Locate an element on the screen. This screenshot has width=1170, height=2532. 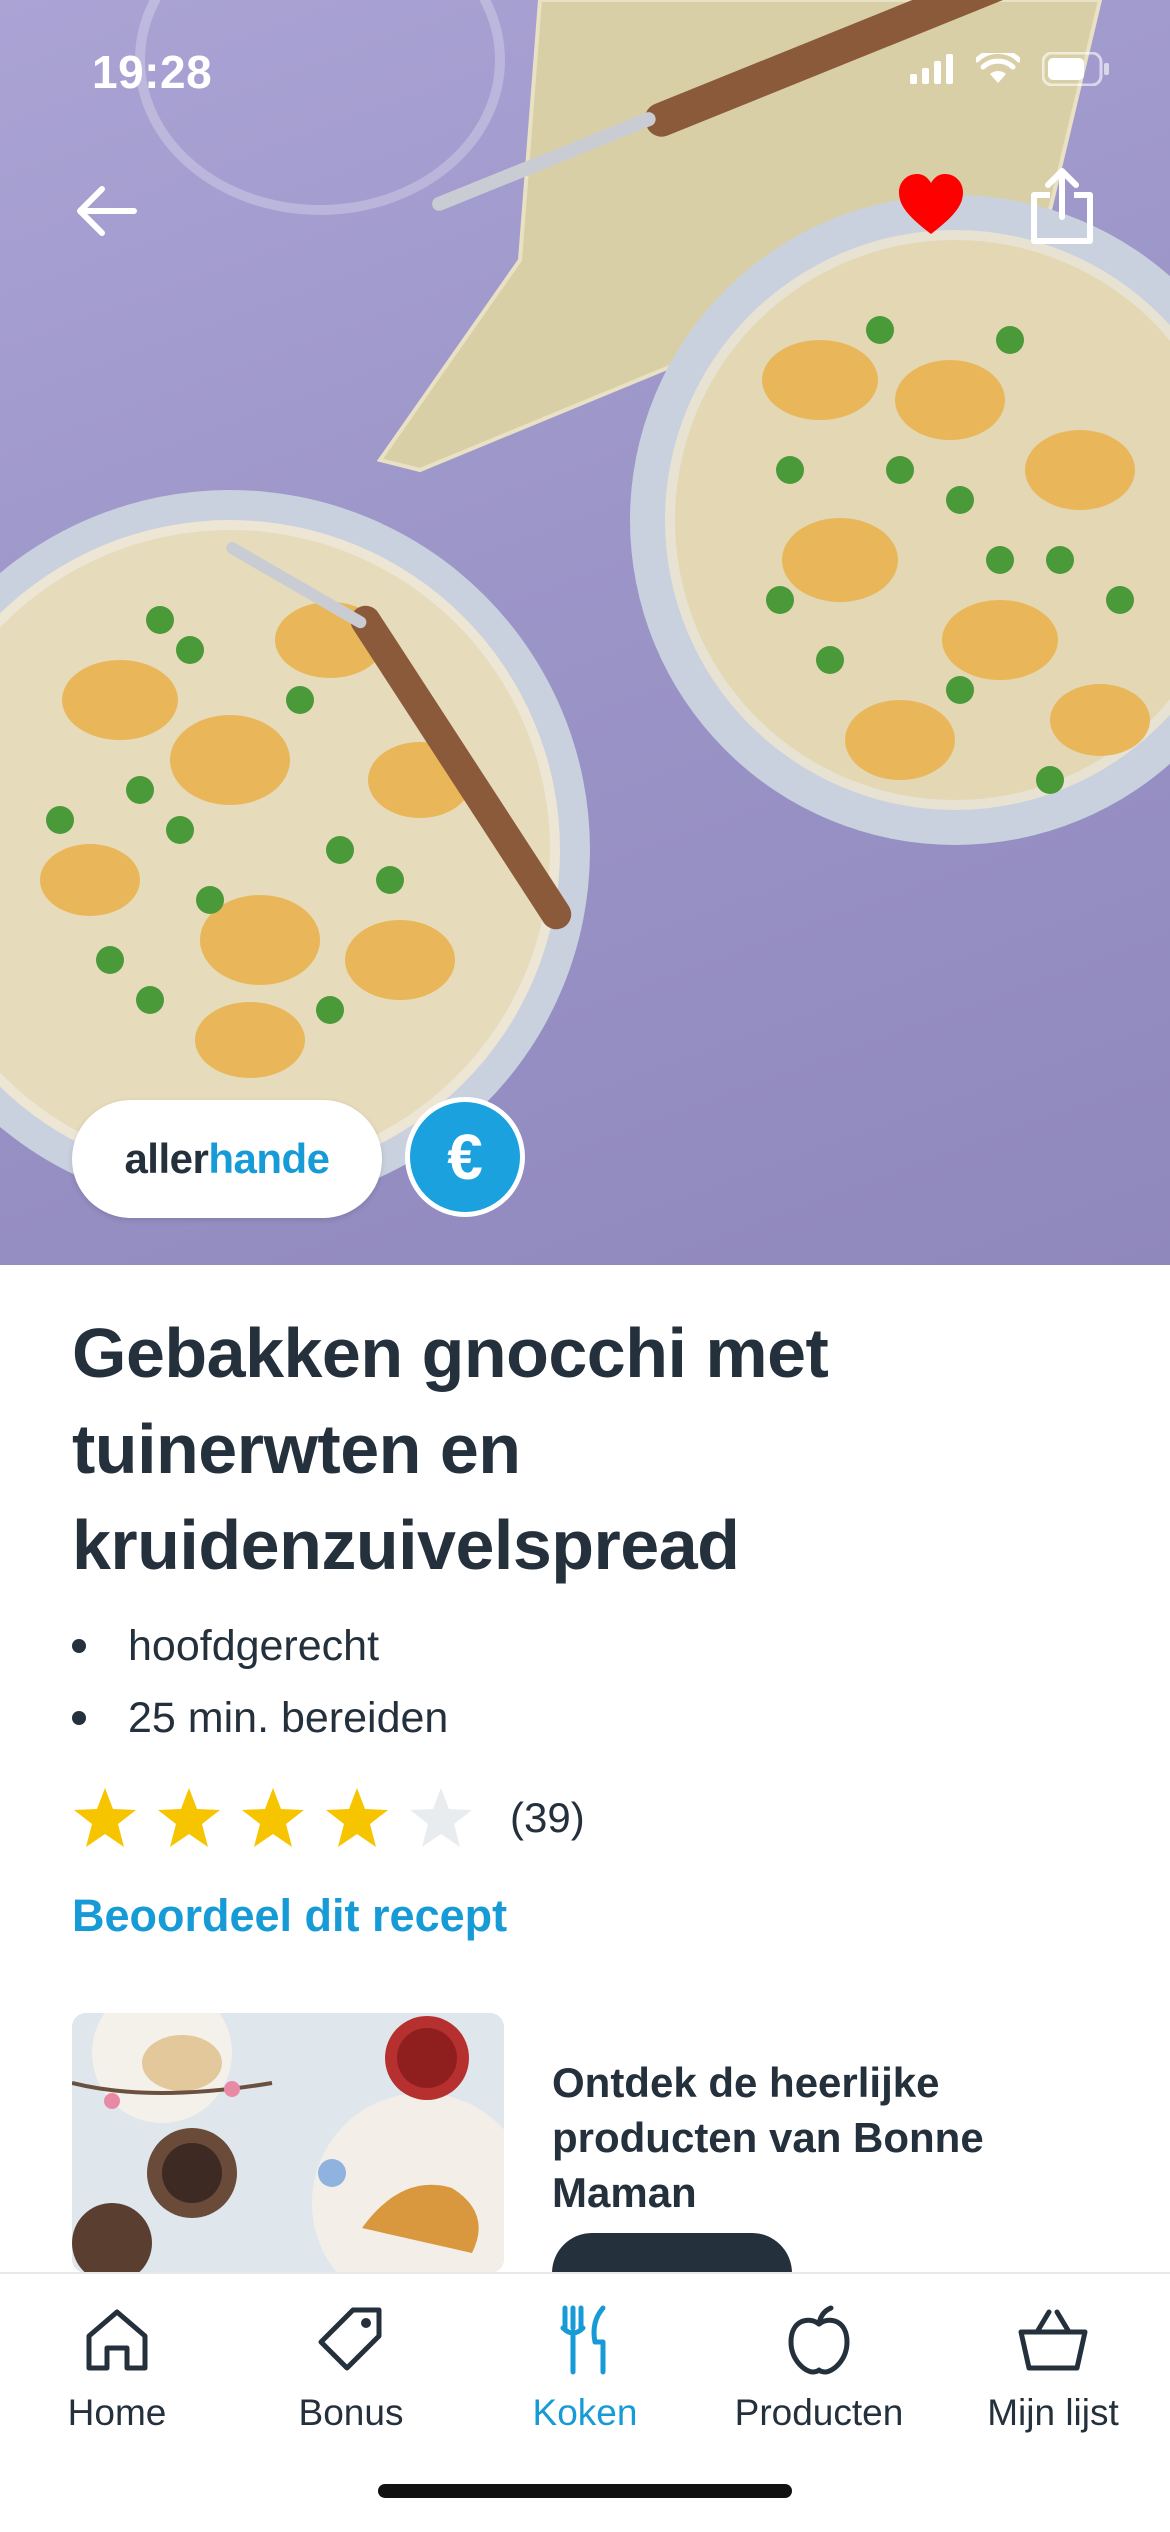
tab-bonus-label: Bonus is located at coordinates (351, 2412).